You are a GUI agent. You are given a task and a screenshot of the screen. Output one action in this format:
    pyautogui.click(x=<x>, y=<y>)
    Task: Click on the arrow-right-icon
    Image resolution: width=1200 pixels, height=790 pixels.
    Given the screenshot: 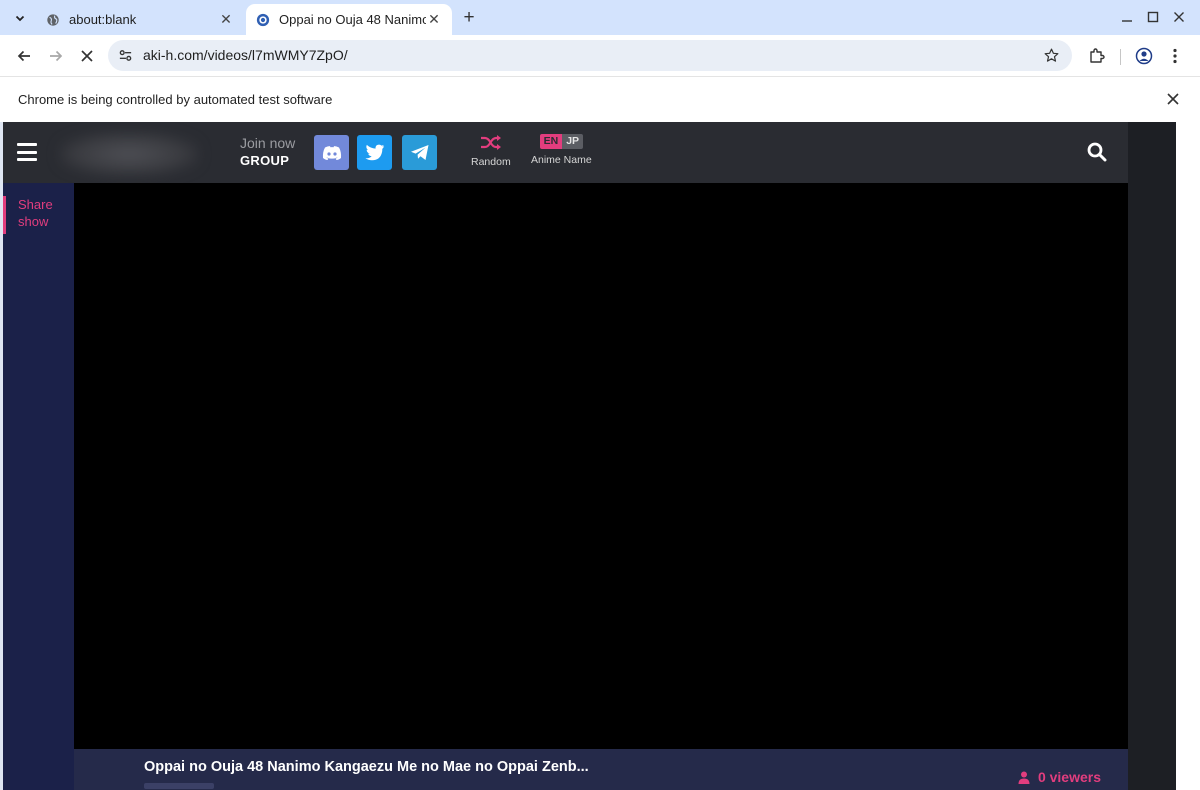 What is the action you would take?
    pyautogui.click(x=56, y=56)
    